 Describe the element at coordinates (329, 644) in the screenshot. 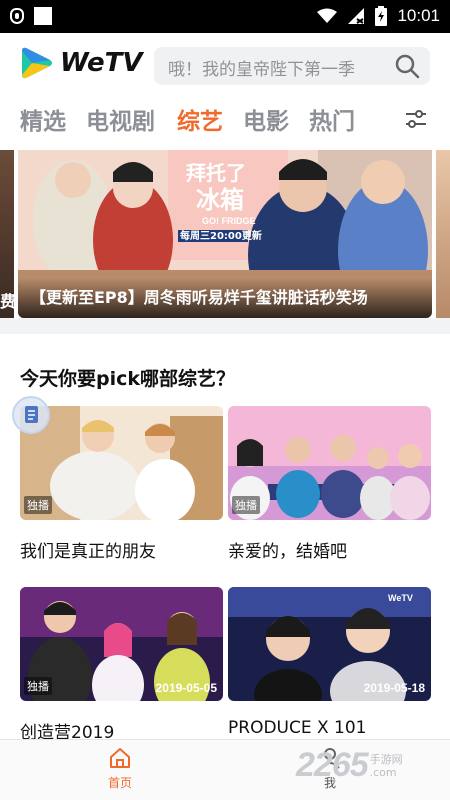

I see `card-thumbnail: WeTV 2019-05-18` at that location.